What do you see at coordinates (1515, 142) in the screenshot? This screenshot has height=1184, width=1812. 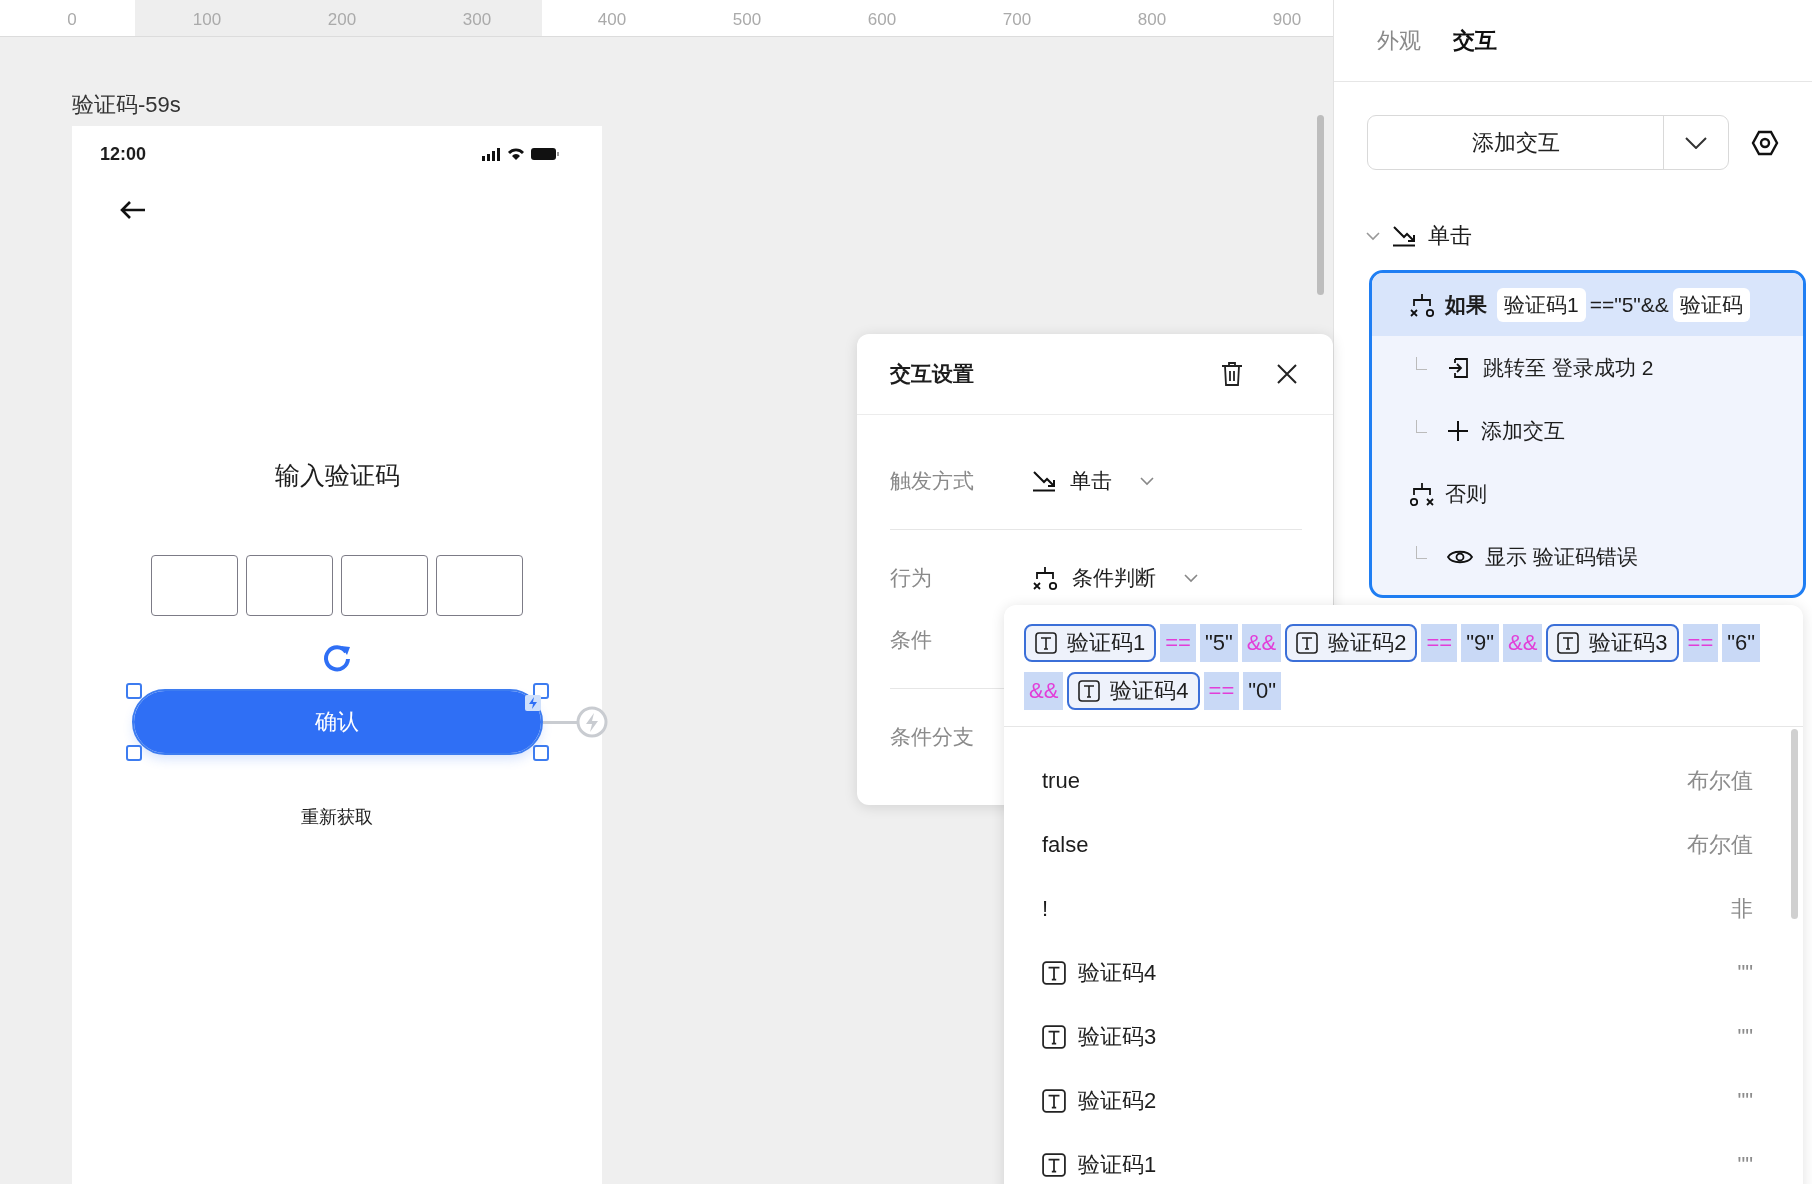 I see `add-interaction-button: 添加交互` at bounding box center [1515, 142].